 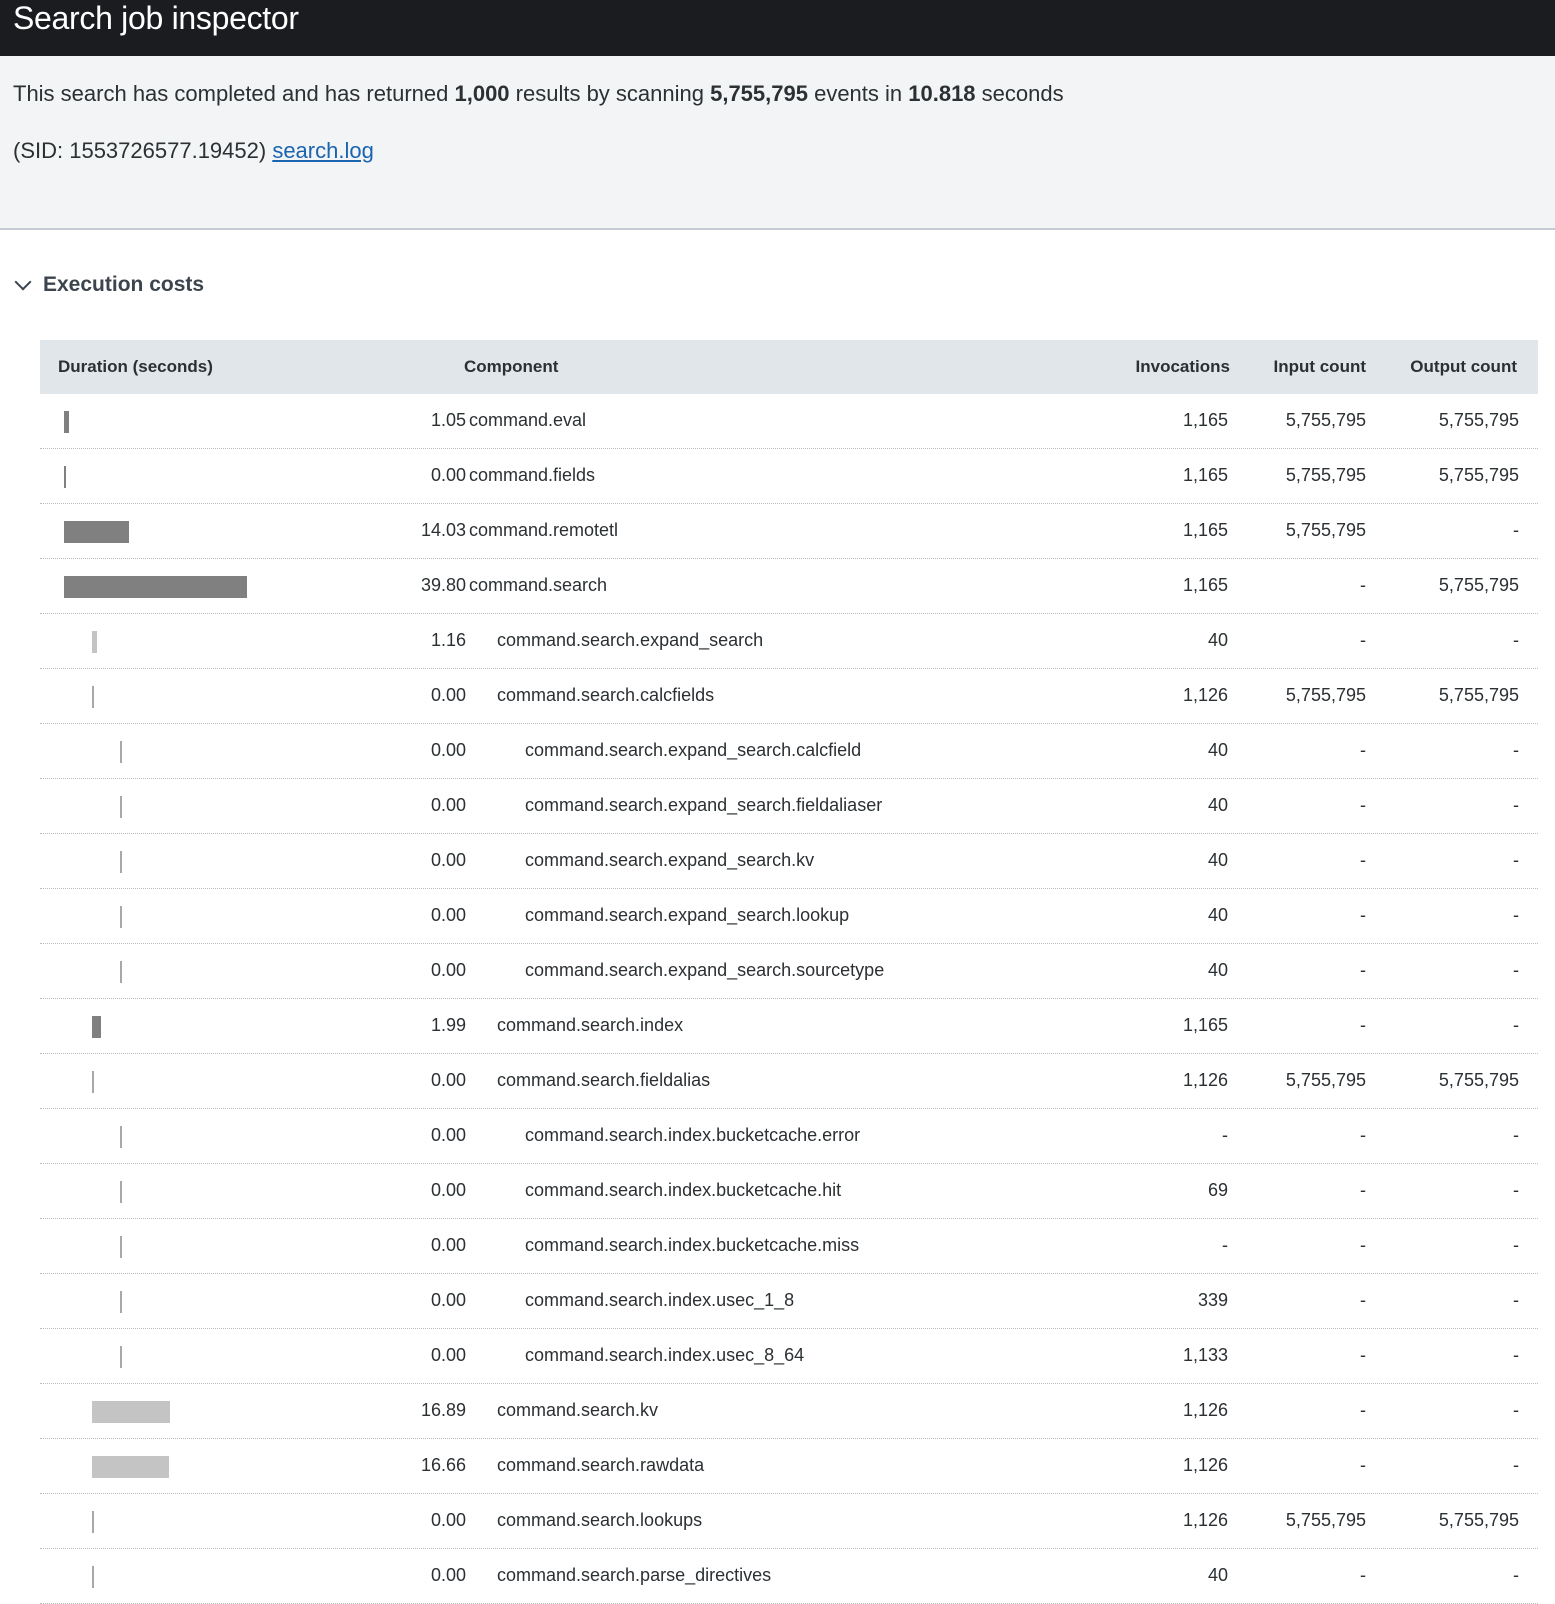 What do you see at coordinates (1217, 1190) in the screenshot?
I see `invocations-value: 69` at bounding box center [1217, 1190].